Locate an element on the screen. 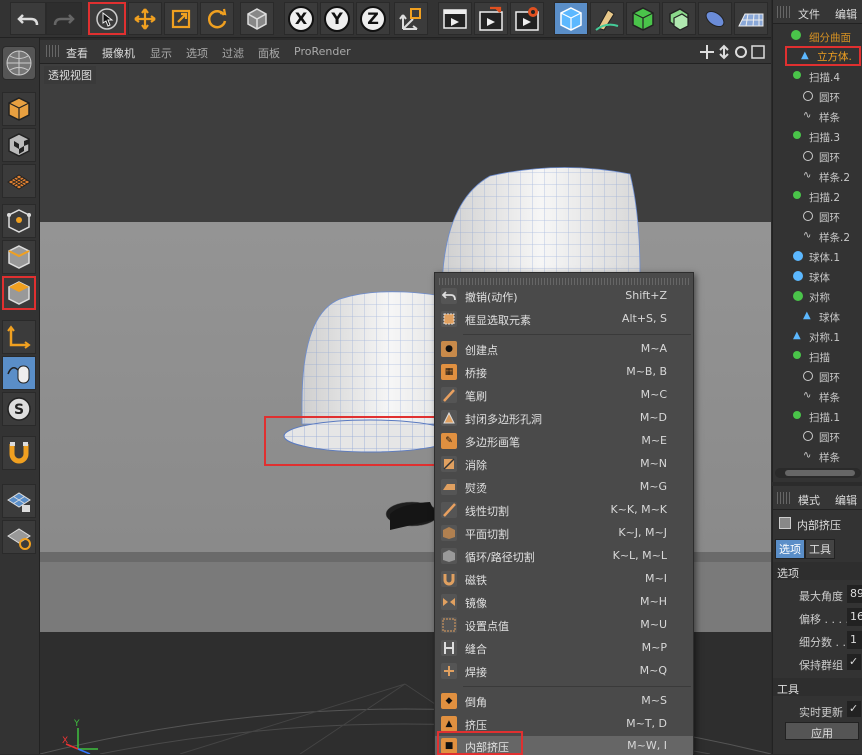 This screenshot has width=862, height=755. horizontal-scrollbar is located at coordinates (818, 473).